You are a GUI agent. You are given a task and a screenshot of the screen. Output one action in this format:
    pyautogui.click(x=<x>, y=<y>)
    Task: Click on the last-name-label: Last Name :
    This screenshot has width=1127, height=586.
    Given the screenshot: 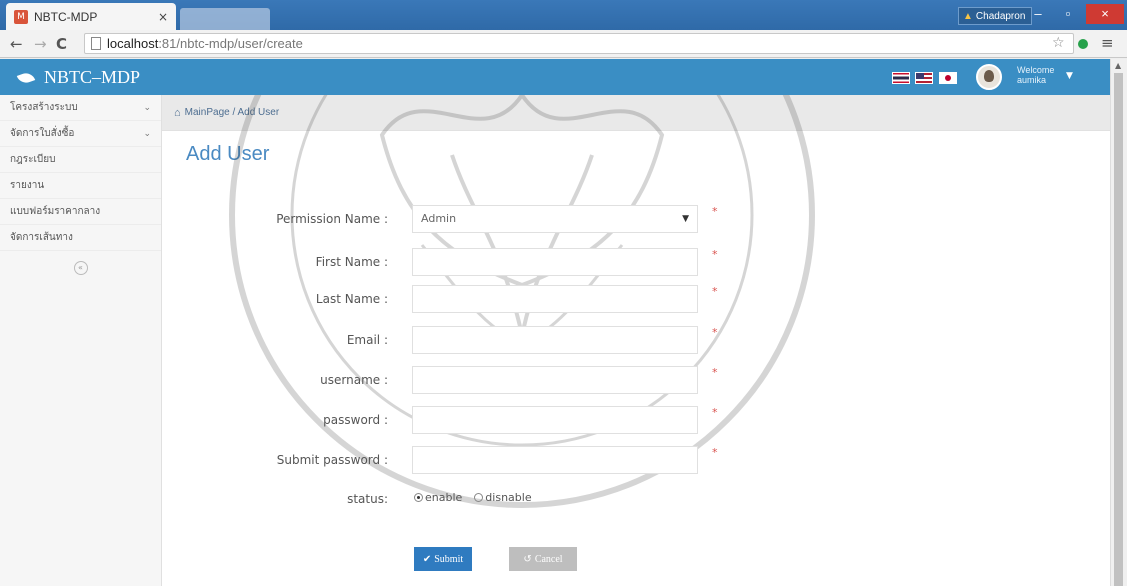 What is the action you would take?
    pyautogui.click(x=351, y=299)
    